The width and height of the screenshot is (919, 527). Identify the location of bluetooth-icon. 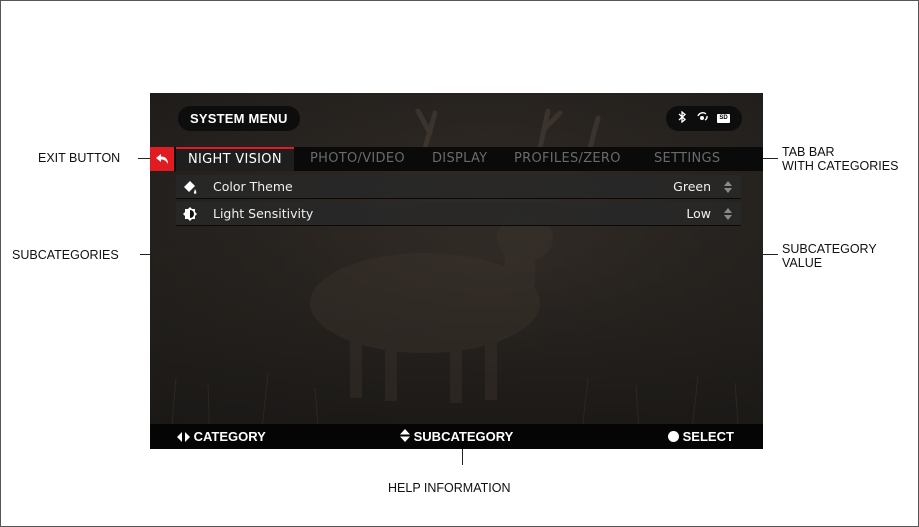
(682, 118).